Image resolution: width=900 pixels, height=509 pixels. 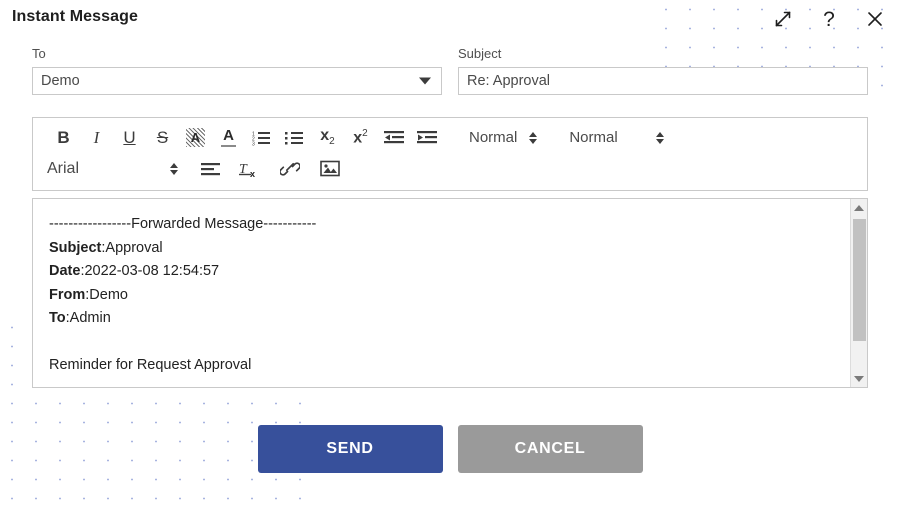 I want to click on help-icon: ?, so click(x=829, y=19).